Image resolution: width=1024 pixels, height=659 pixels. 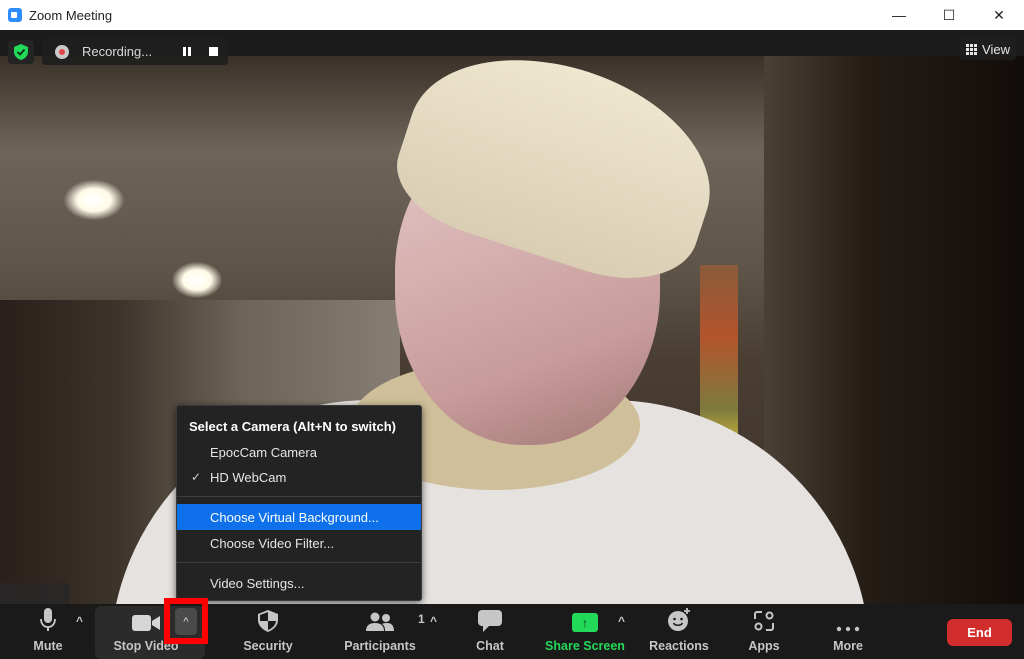 I want to click on reactions-label: Reactions, so click(x=679, y=646).